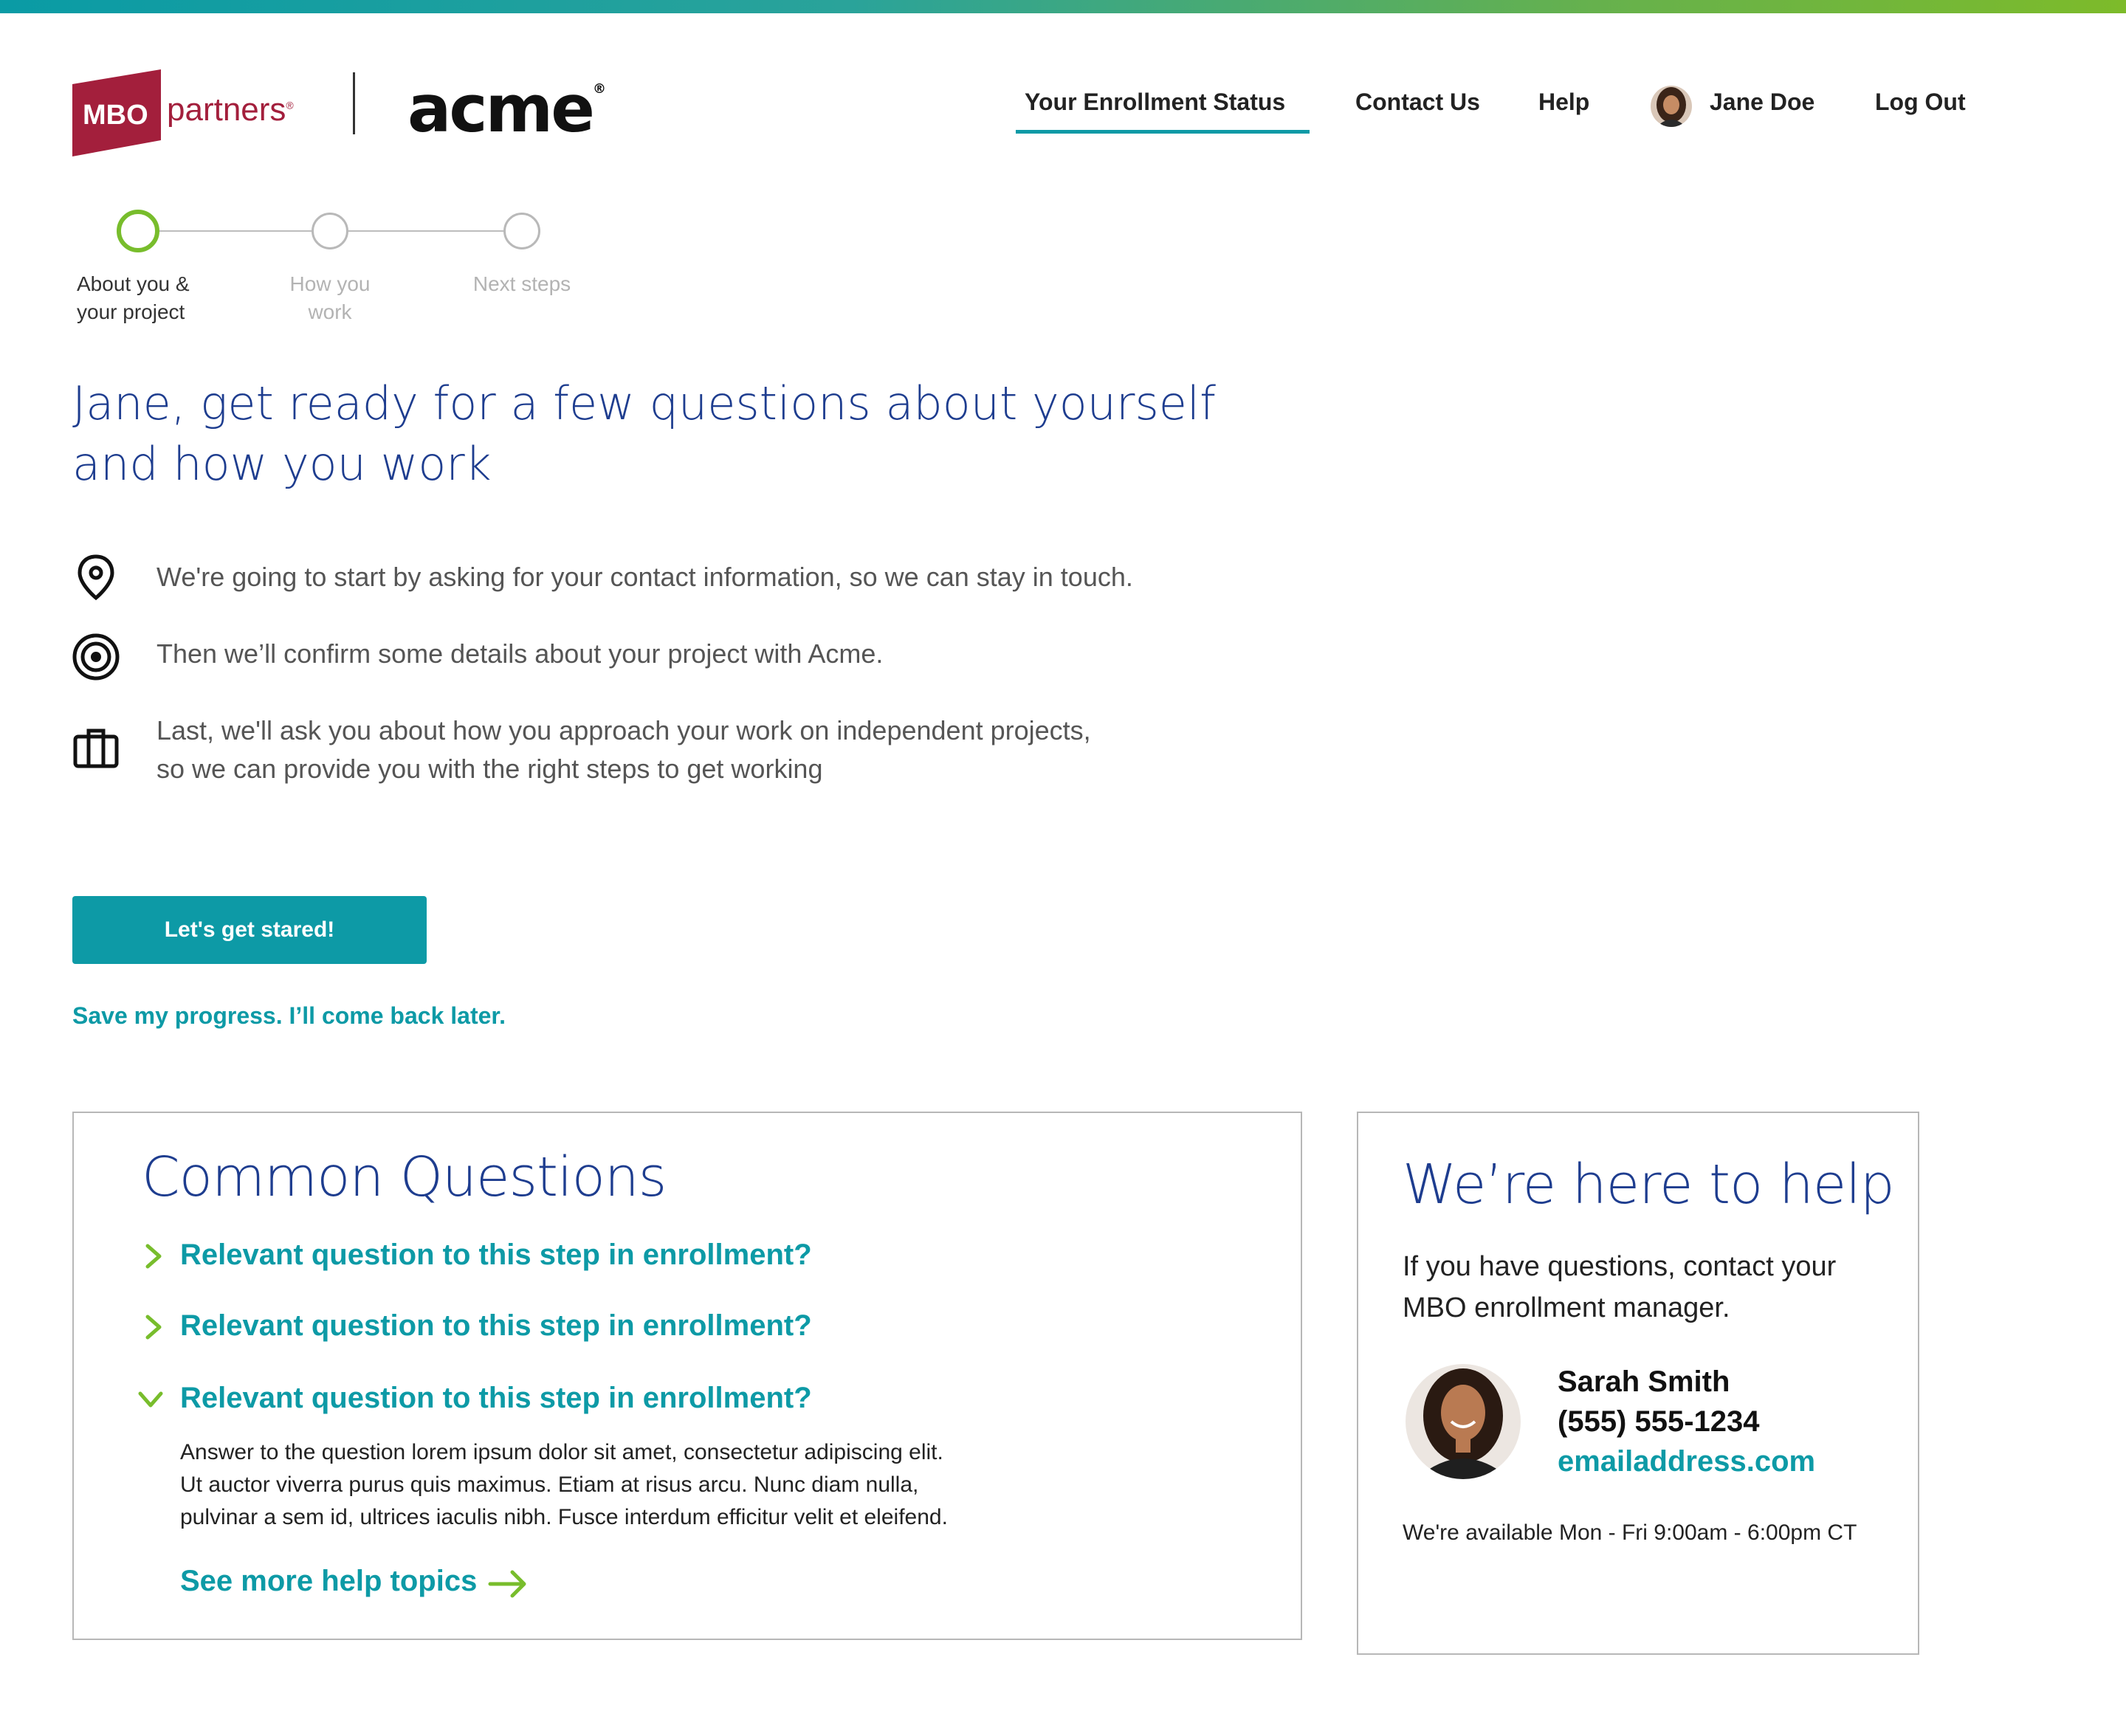  Describe the element at coordinates (115, 115) in the screenshot. I see `svg-text: MBO` at that location.